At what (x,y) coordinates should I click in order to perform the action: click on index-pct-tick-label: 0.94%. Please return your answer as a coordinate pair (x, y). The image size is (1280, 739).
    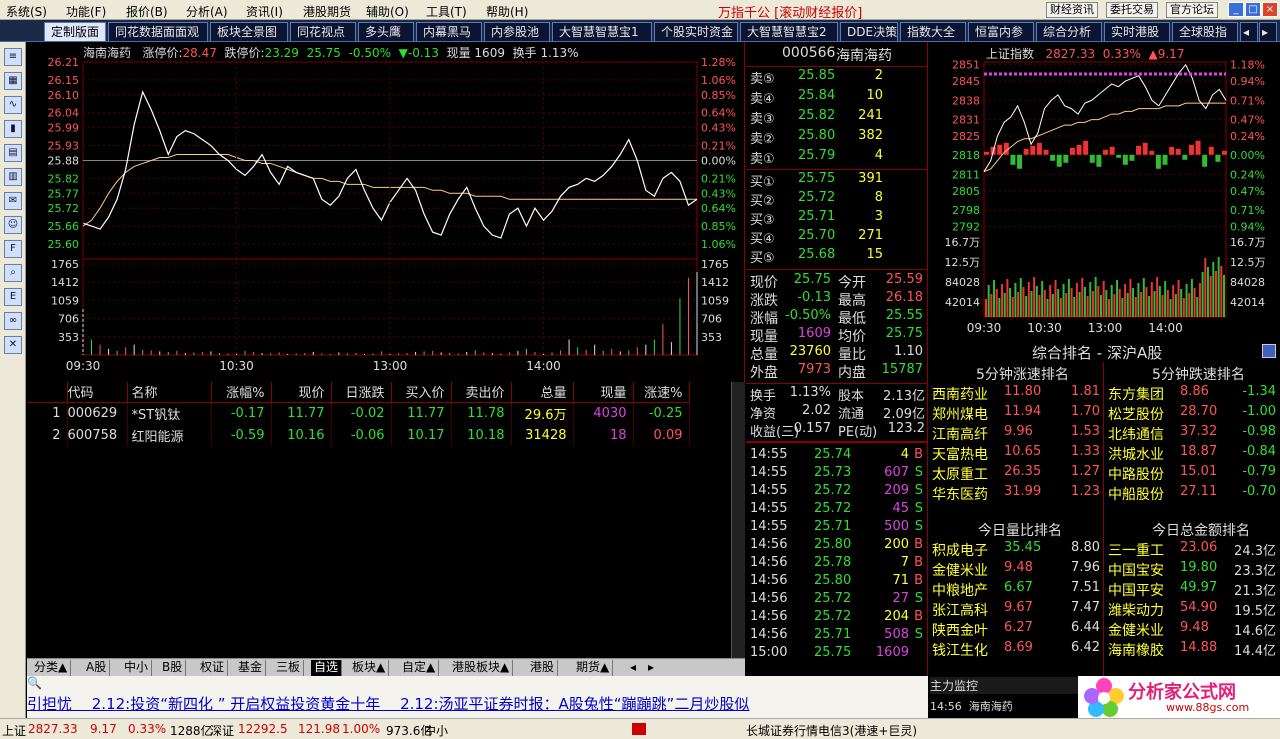
    Looking at the image, I should click on (1247, 81).